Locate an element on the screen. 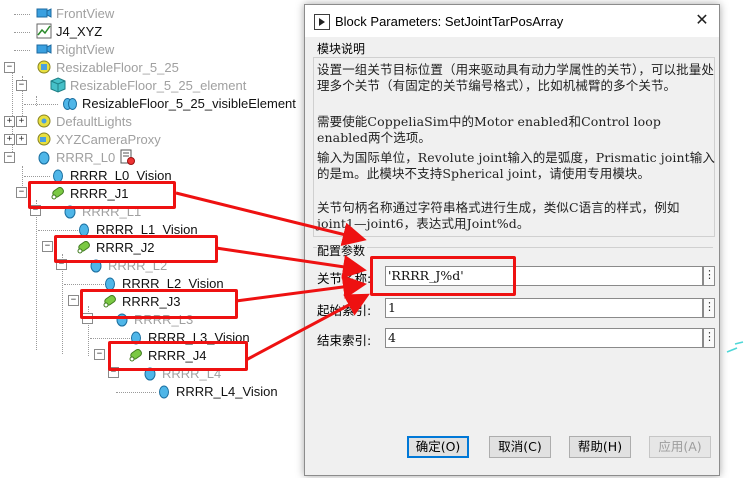 This screenshot has width=744, height=478. scene-viewport-edge is located at coordinates (735, 347).